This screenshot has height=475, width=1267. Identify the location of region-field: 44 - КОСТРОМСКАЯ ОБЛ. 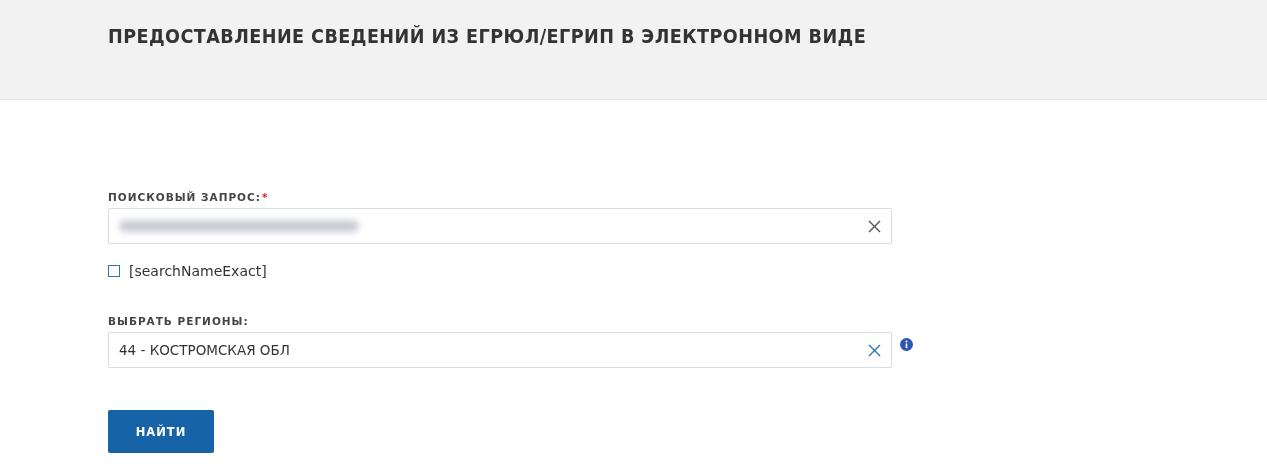
(500, 350).